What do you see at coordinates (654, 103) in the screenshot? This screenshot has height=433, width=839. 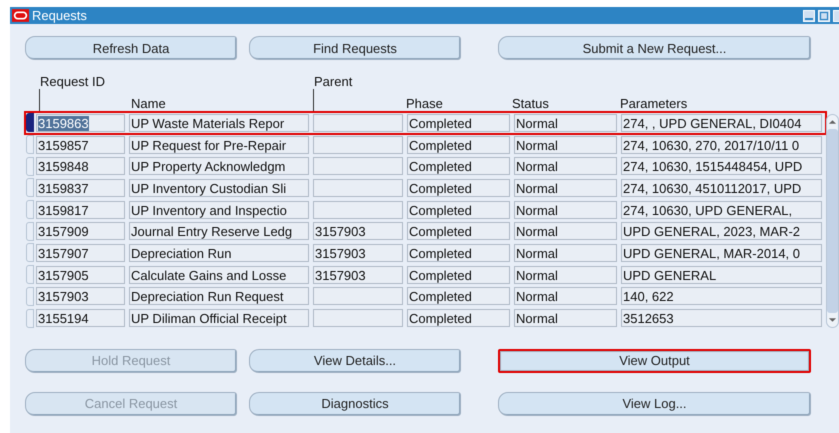 I see `column-header: Parameters` at bounding box center [654, 103].